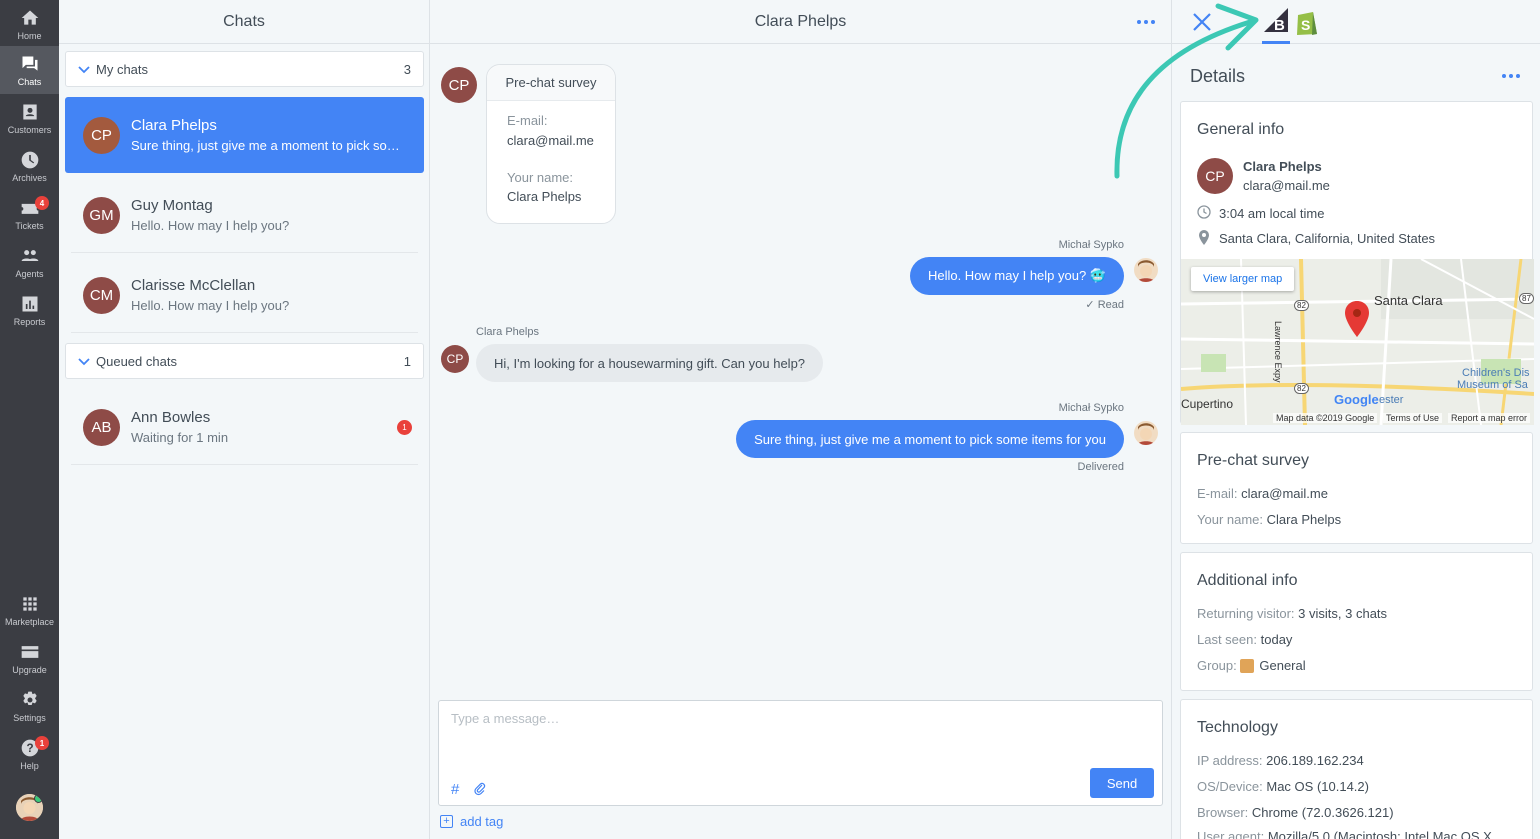  Describe the element at coordinates (122, 69) in the screenshot. I see `my-chats-label: My chats` at that location.